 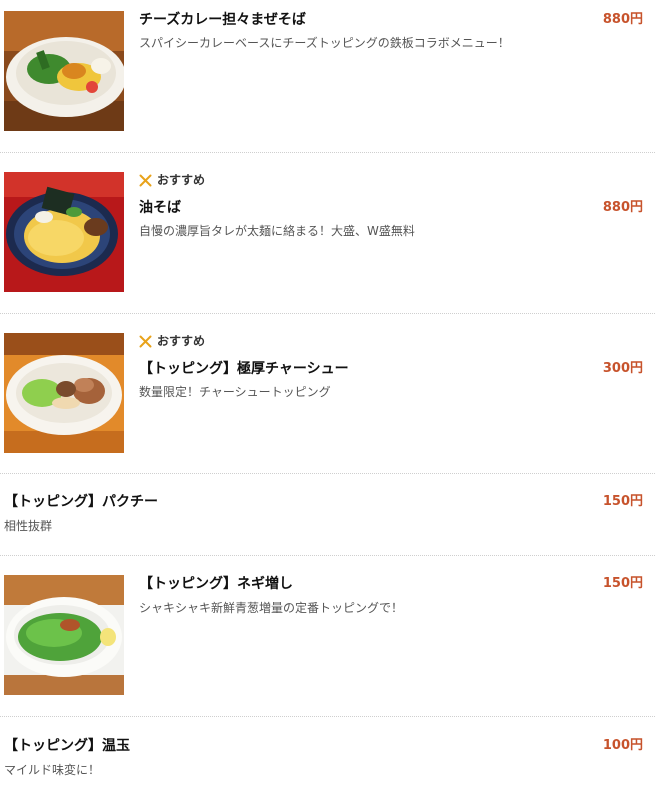 What do you see at coordinates (244, 369) in the screenshot?
I see `menu-item-title: 【トッピング】極厚チャーシュー` at bounding box center [244, 369].